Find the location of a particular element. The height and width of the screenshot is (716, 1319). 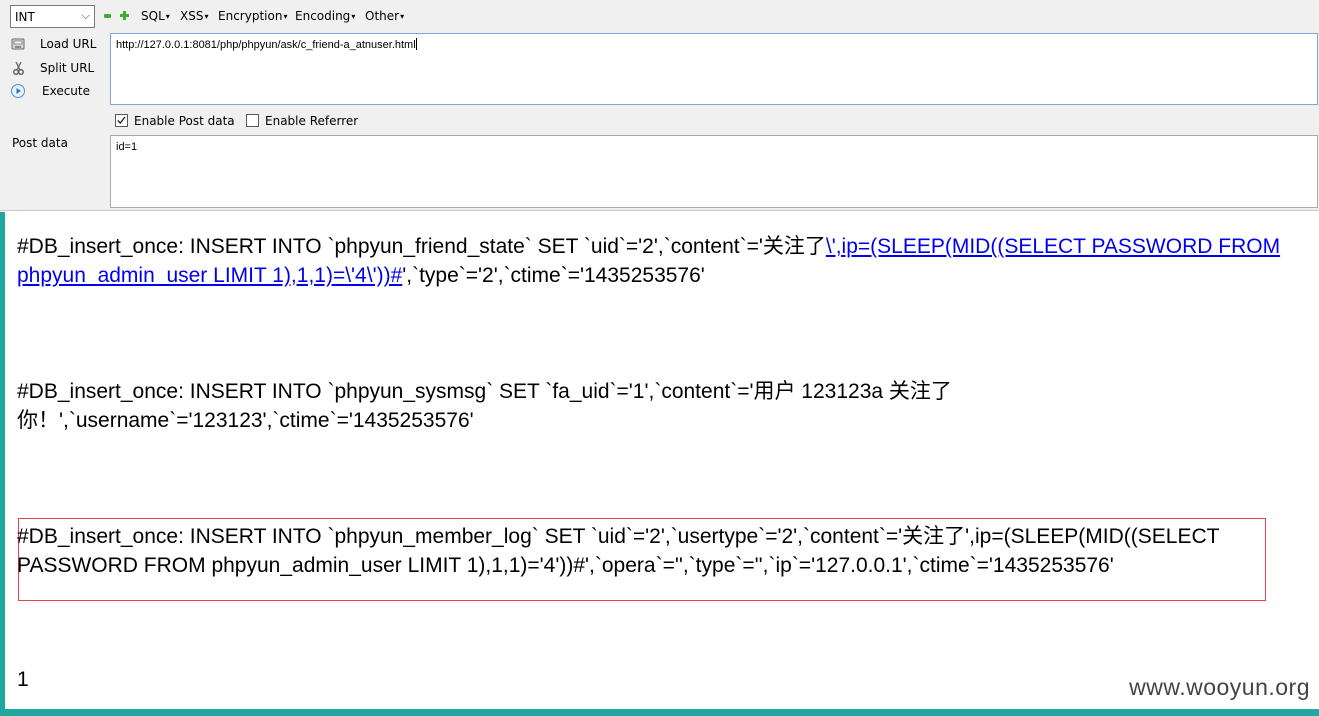

enable-referrer-option: Enable Referrer is located at coordinates (306, 121).